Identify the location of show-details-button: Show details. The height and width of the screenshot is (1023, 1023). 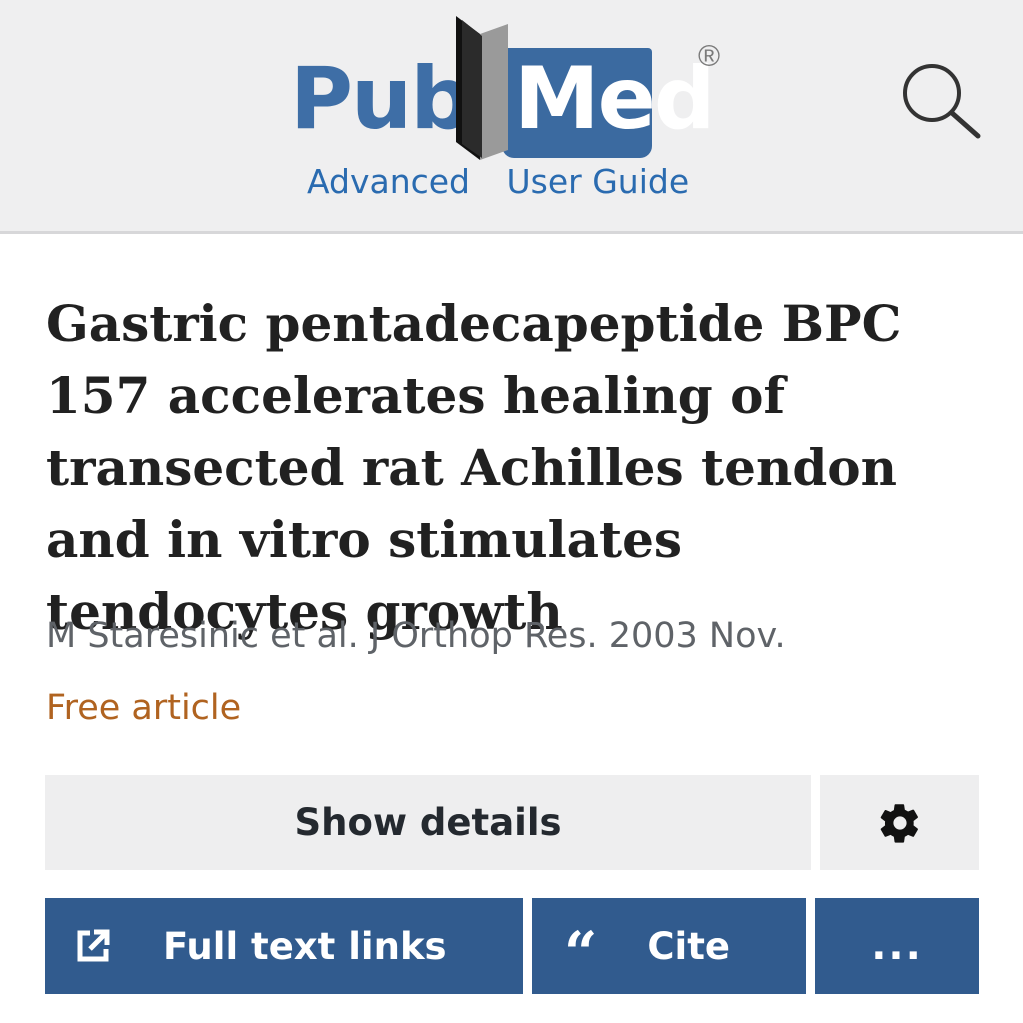
(428, 822).